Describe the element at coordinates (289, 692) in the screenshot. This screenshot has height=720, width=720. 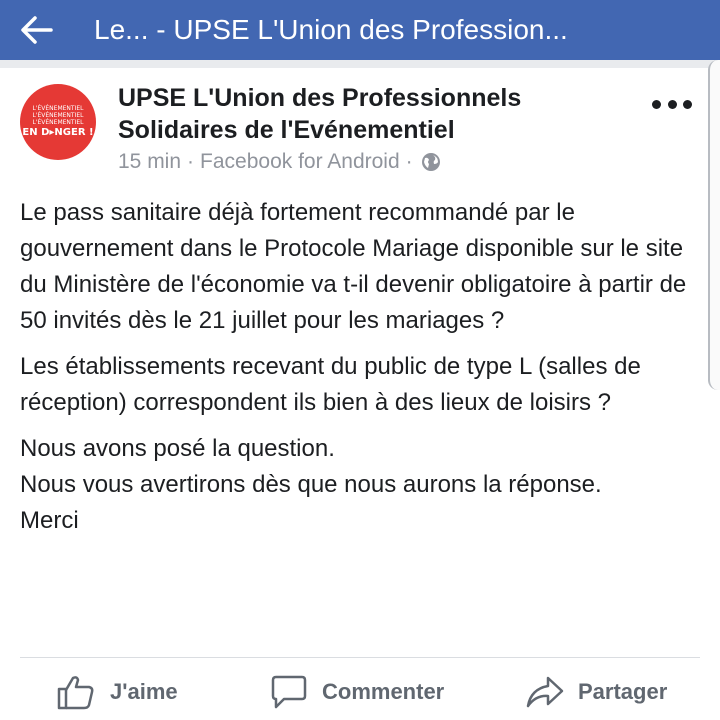
I see `comment-bubble-icon` at that location.